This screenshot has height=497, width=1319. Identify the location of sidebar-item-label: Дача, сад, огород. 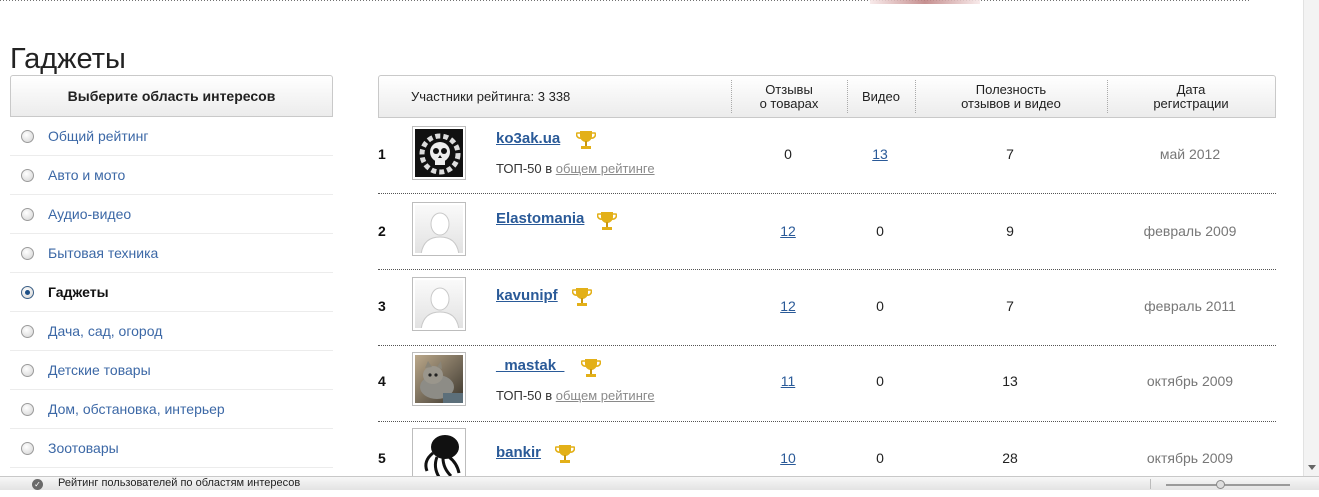
(105, 331).